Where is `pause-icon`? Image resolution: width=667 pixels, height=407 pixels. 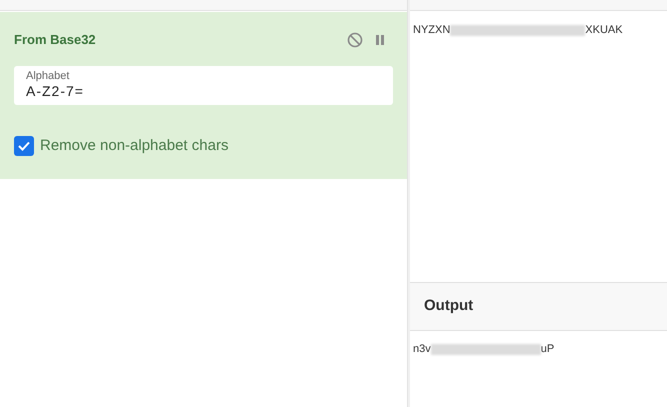
pause-icon is located at coordinates (380, 40).